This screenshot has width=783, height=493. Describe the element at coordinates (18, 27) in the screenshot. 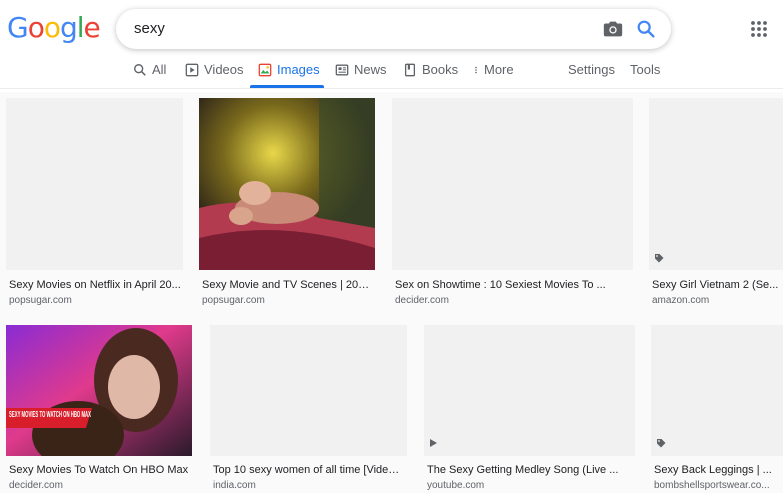

I see `logo-letter: G` at that location.